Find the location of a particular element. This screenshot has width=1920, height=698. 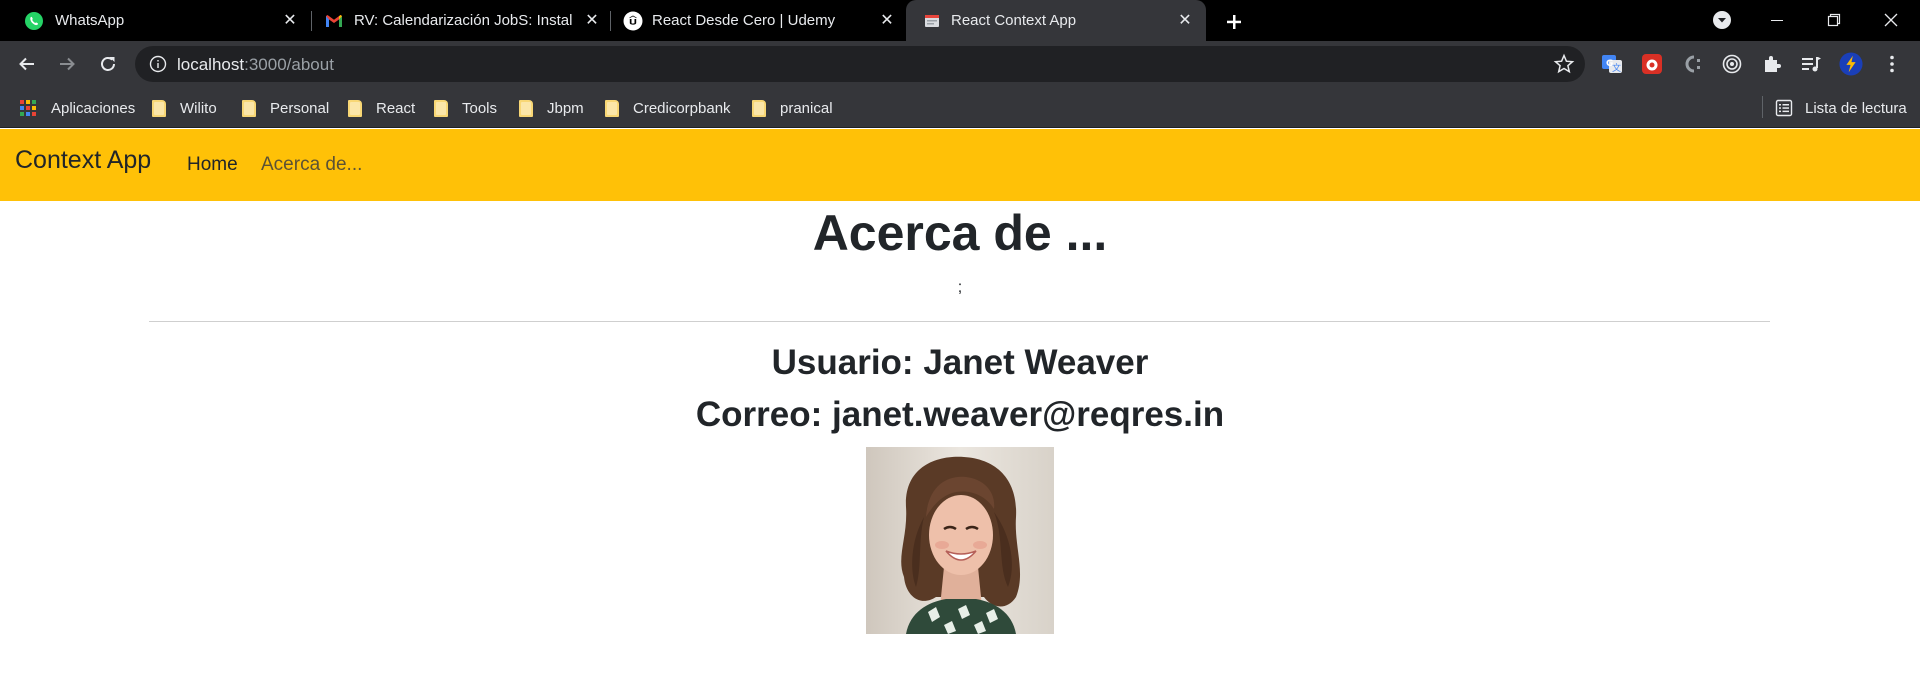

c-extension-icon is located at coordinates (1692, 64).